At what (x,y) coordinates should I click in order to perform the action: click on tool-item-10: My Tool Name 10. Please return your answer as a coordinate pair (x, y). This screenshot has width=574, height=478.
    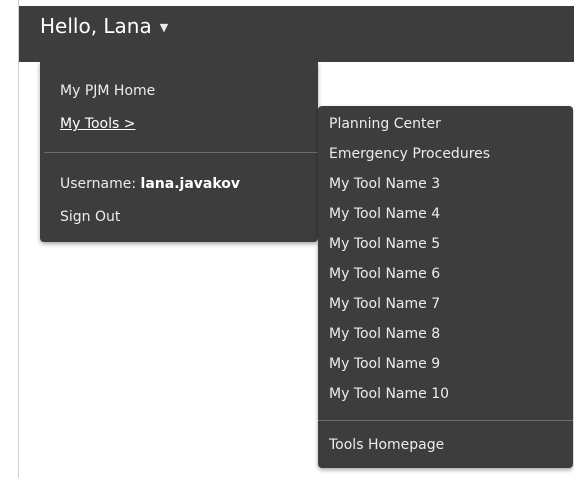
    Looking at the image, I should click on (389, 394).